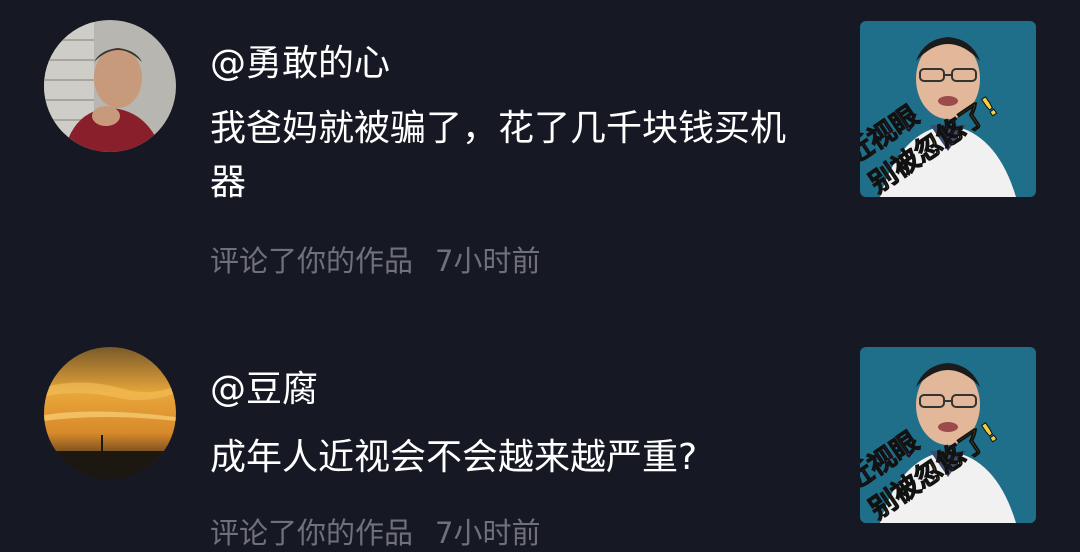  I want to click on comment-text: 成年人近视会不会越来越严重?, so click(454, 457).